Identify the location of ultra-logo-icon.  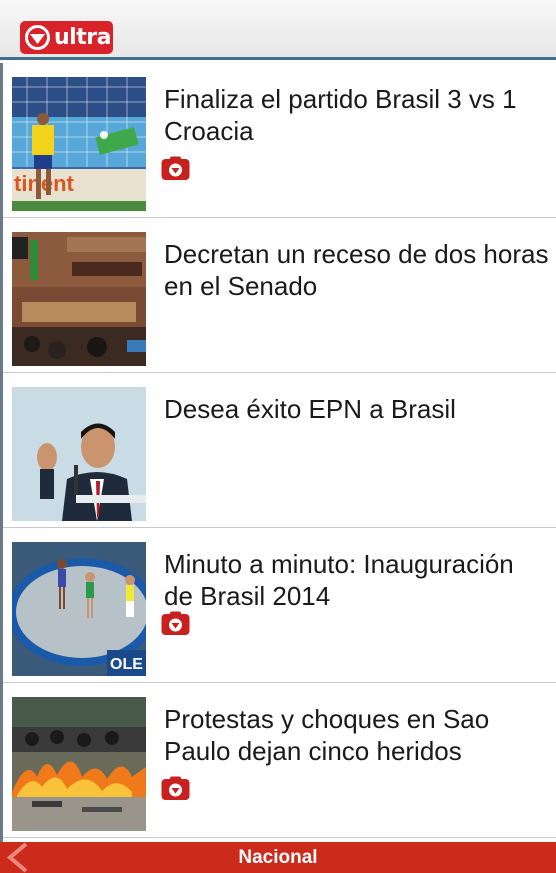
(37, 37).